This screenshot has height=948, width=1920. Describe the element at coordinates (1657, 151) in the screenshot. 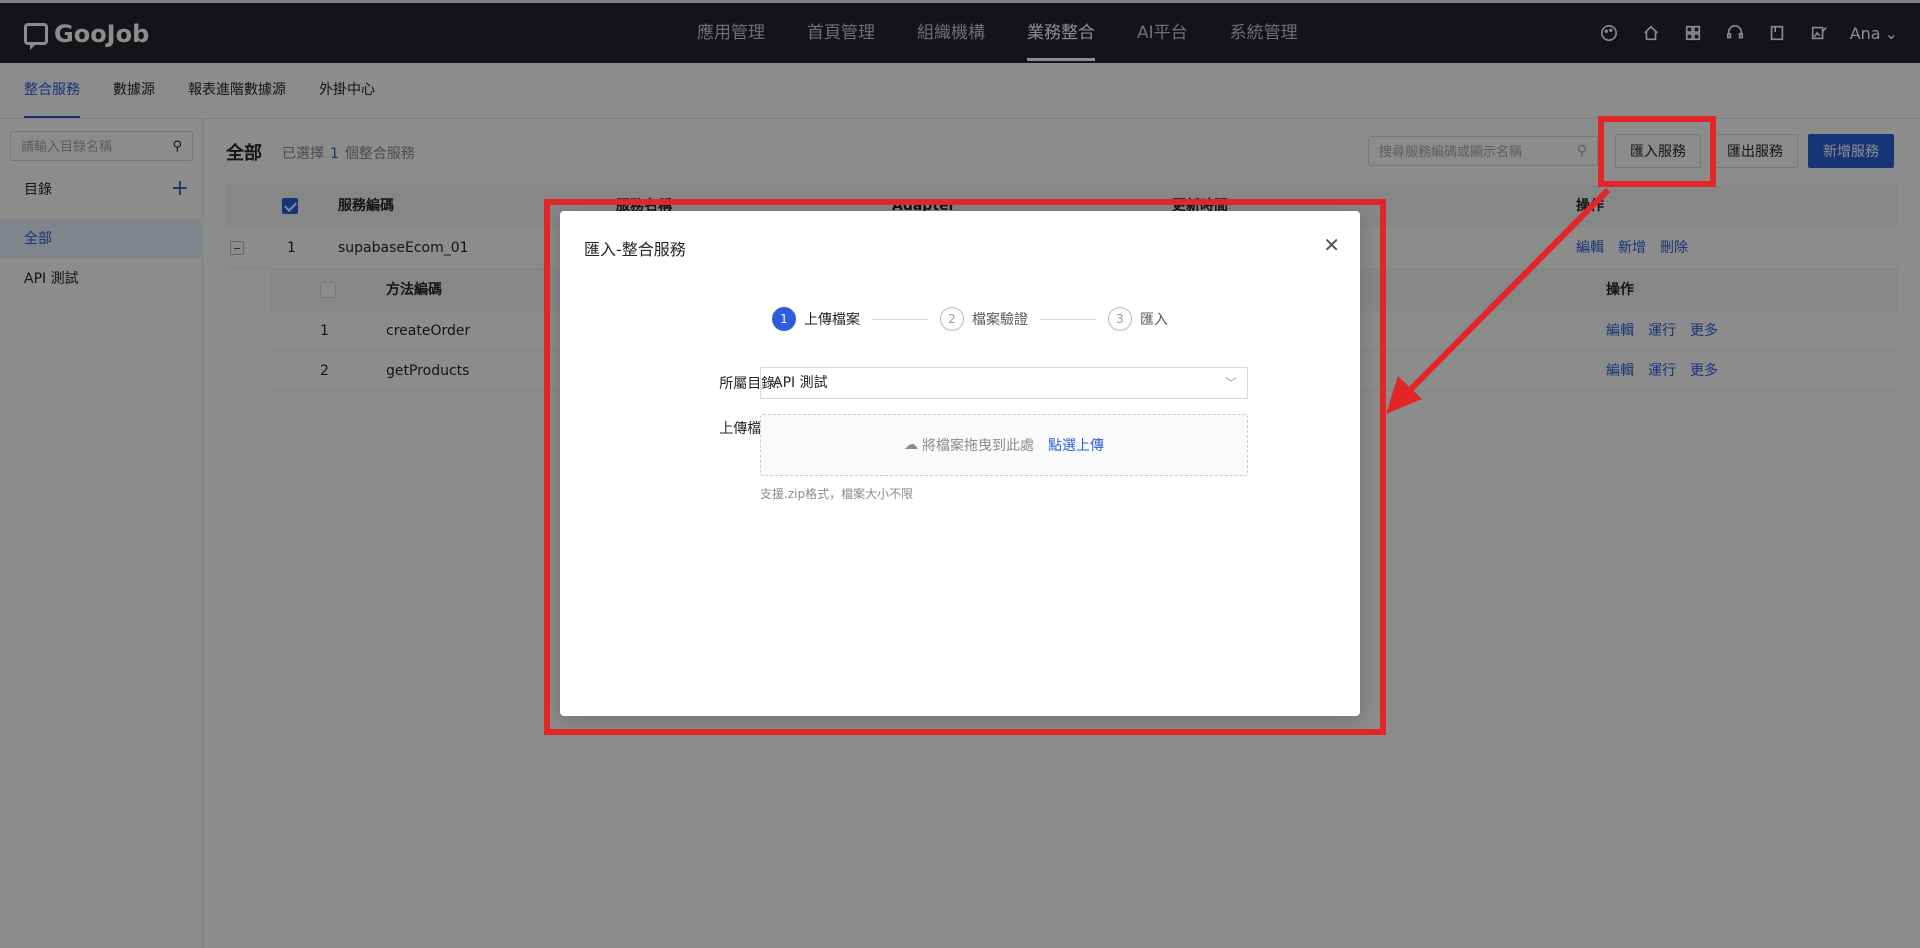

I see `annotation-box-import-button` at that location.